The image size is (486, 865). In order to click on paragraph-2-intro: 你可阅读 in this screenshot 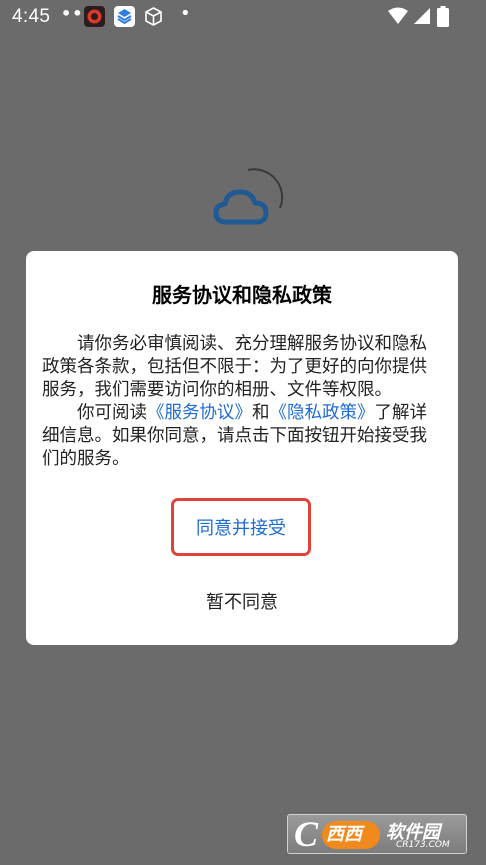, I will do `click(112, 413)`.